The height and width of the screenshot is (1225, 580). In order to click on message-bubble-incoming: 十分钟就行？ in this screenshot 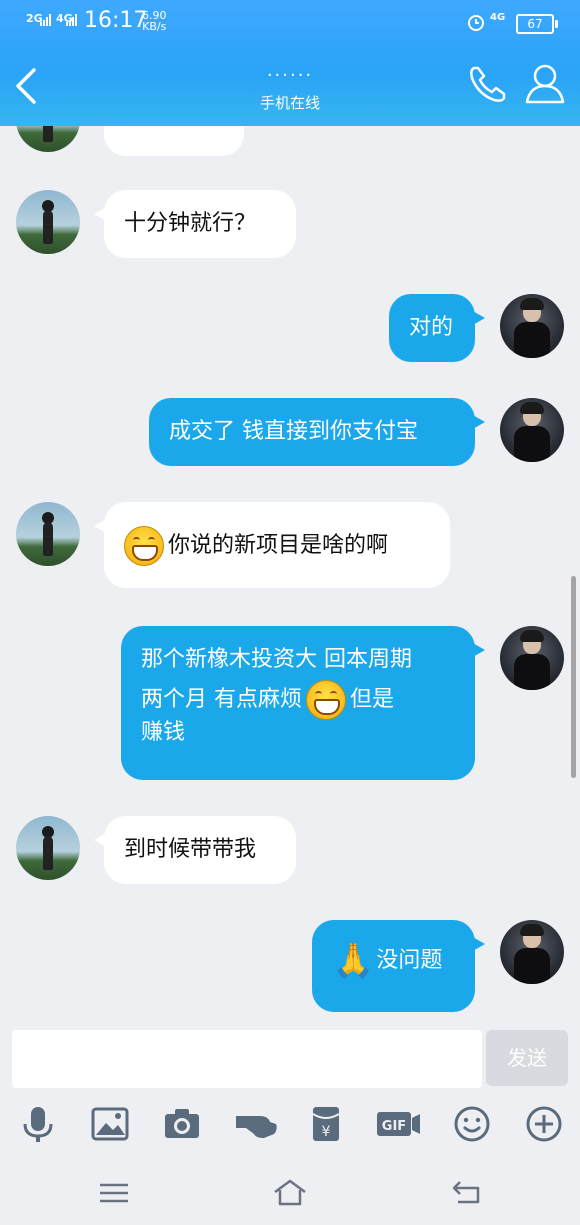, I will do `click(195, 224)`.